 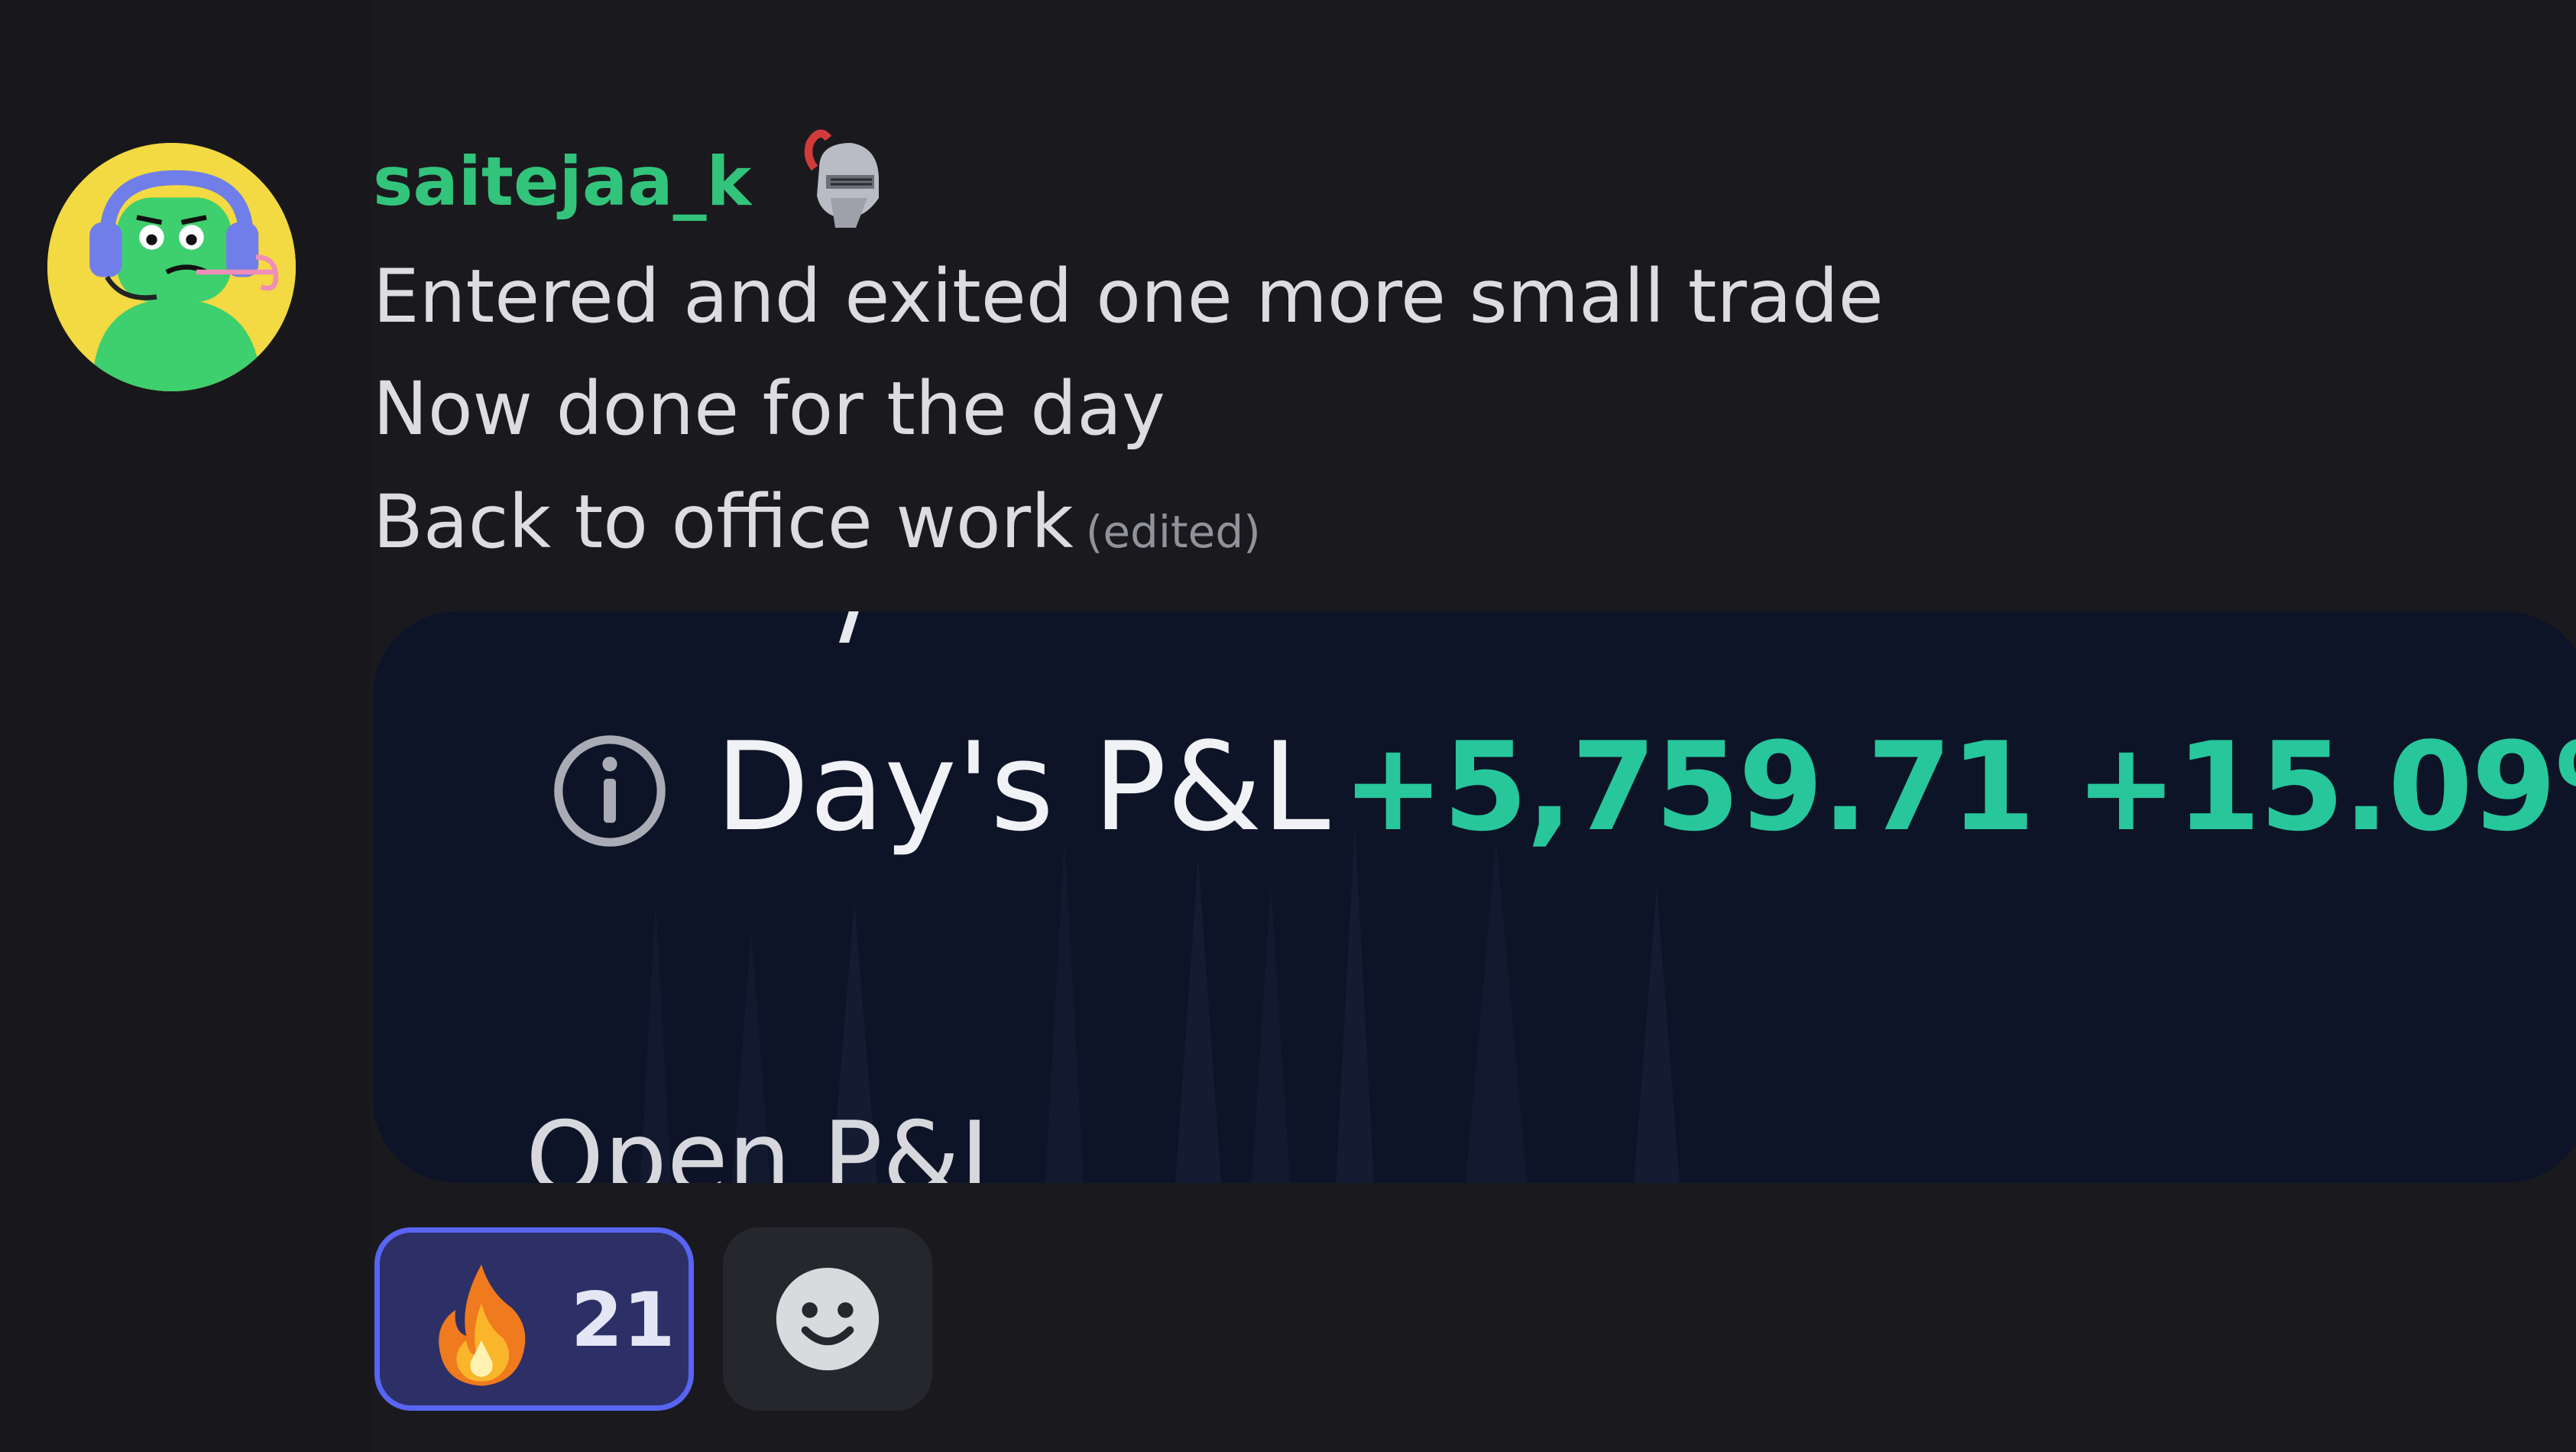 I want to click on add-reaction-button, so click(x=828, y=1319).